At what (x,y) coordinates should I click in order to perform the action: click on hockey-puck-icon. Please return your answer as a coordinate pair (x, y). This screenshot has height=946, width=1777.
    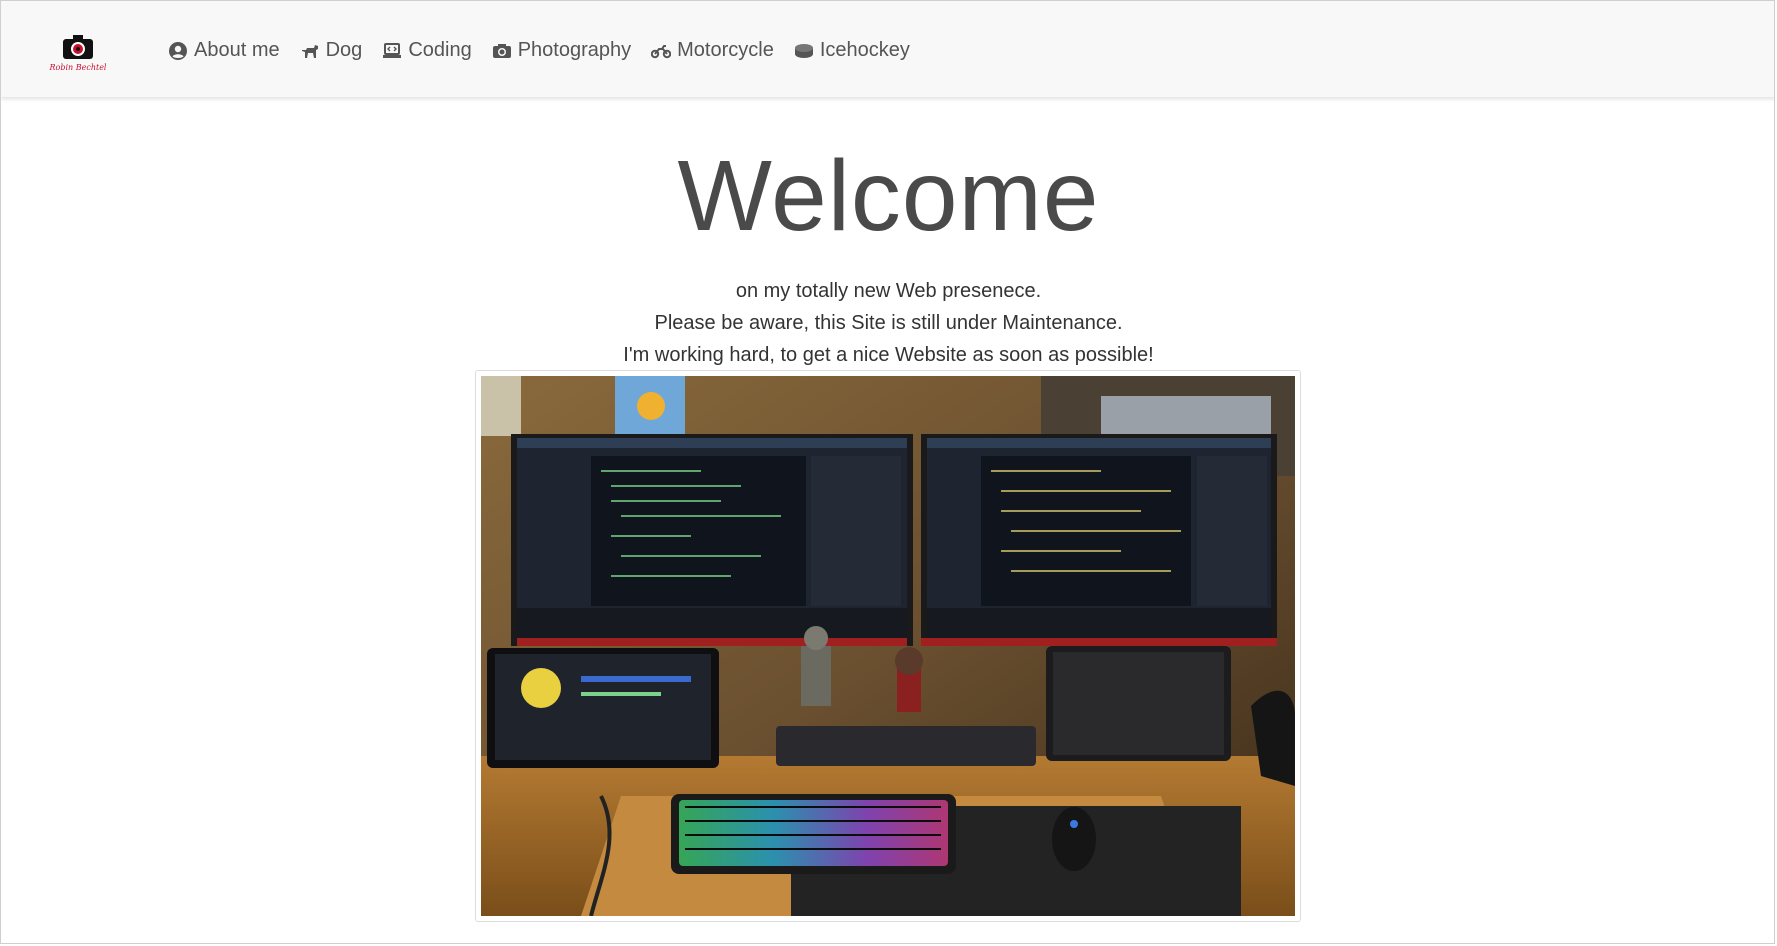
    Looking at the image, I should click on (804, 51).